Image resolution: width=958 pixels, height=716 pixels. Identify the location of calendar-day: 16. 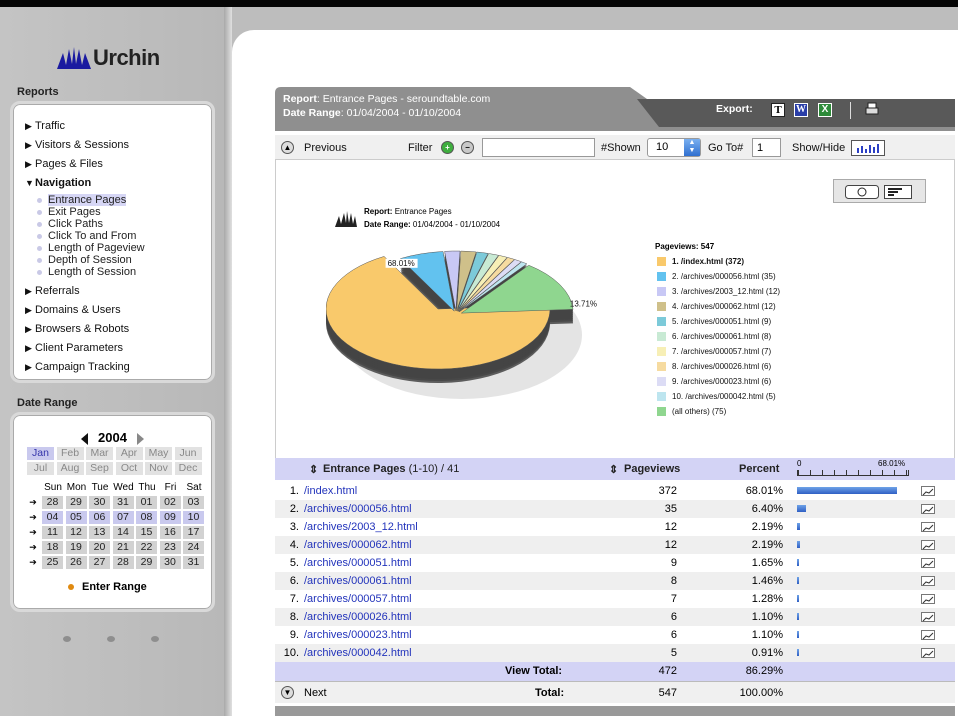
(170, 532).